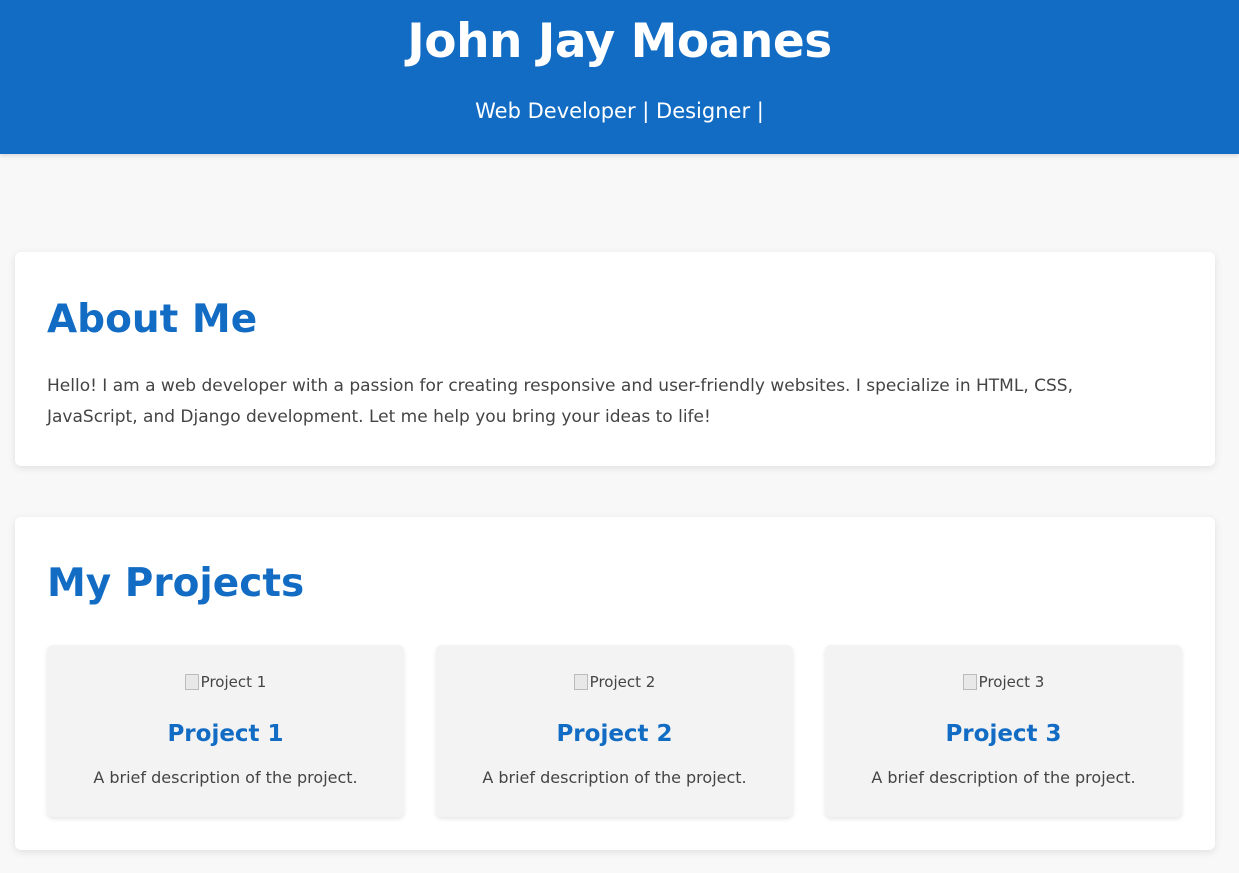 Image resolution: width=1239 pixels, height=873 pixels. I want to click on site-subtitle: Web Developer | Designer |, so click(619, 111).